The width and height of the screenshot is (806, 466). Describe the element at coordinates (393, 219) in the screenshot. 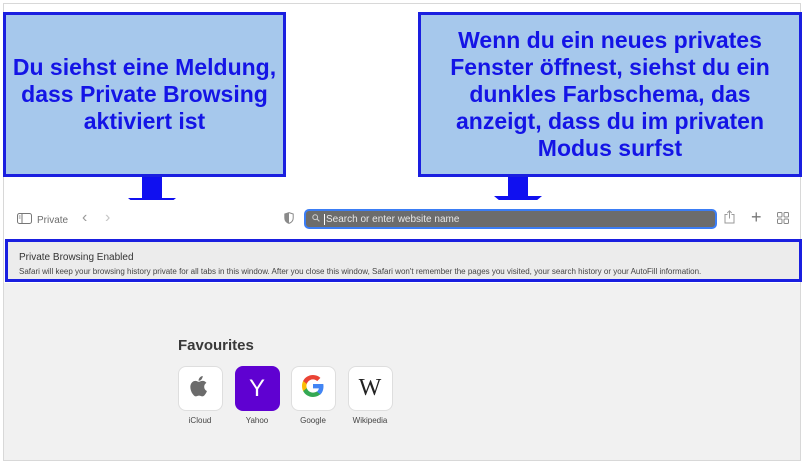

I see `search-placeholder: Search or enter website name` at that location.